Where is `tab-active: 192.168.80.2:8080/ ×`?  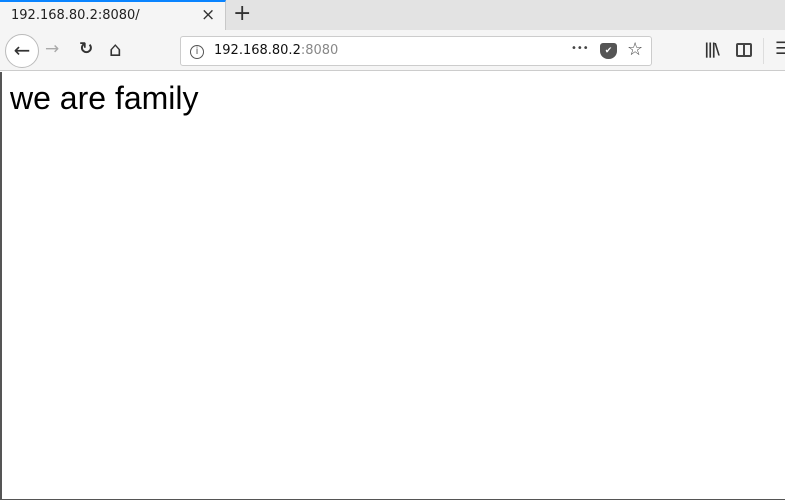
tab-active: 192.168.80.2:8080/ × is located at coordinates (113, 15).